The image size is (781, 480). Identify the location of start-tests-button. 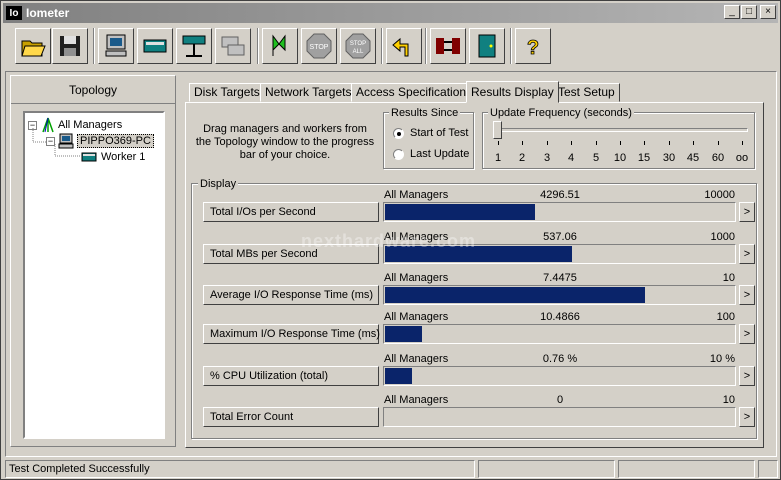
(280, 46).